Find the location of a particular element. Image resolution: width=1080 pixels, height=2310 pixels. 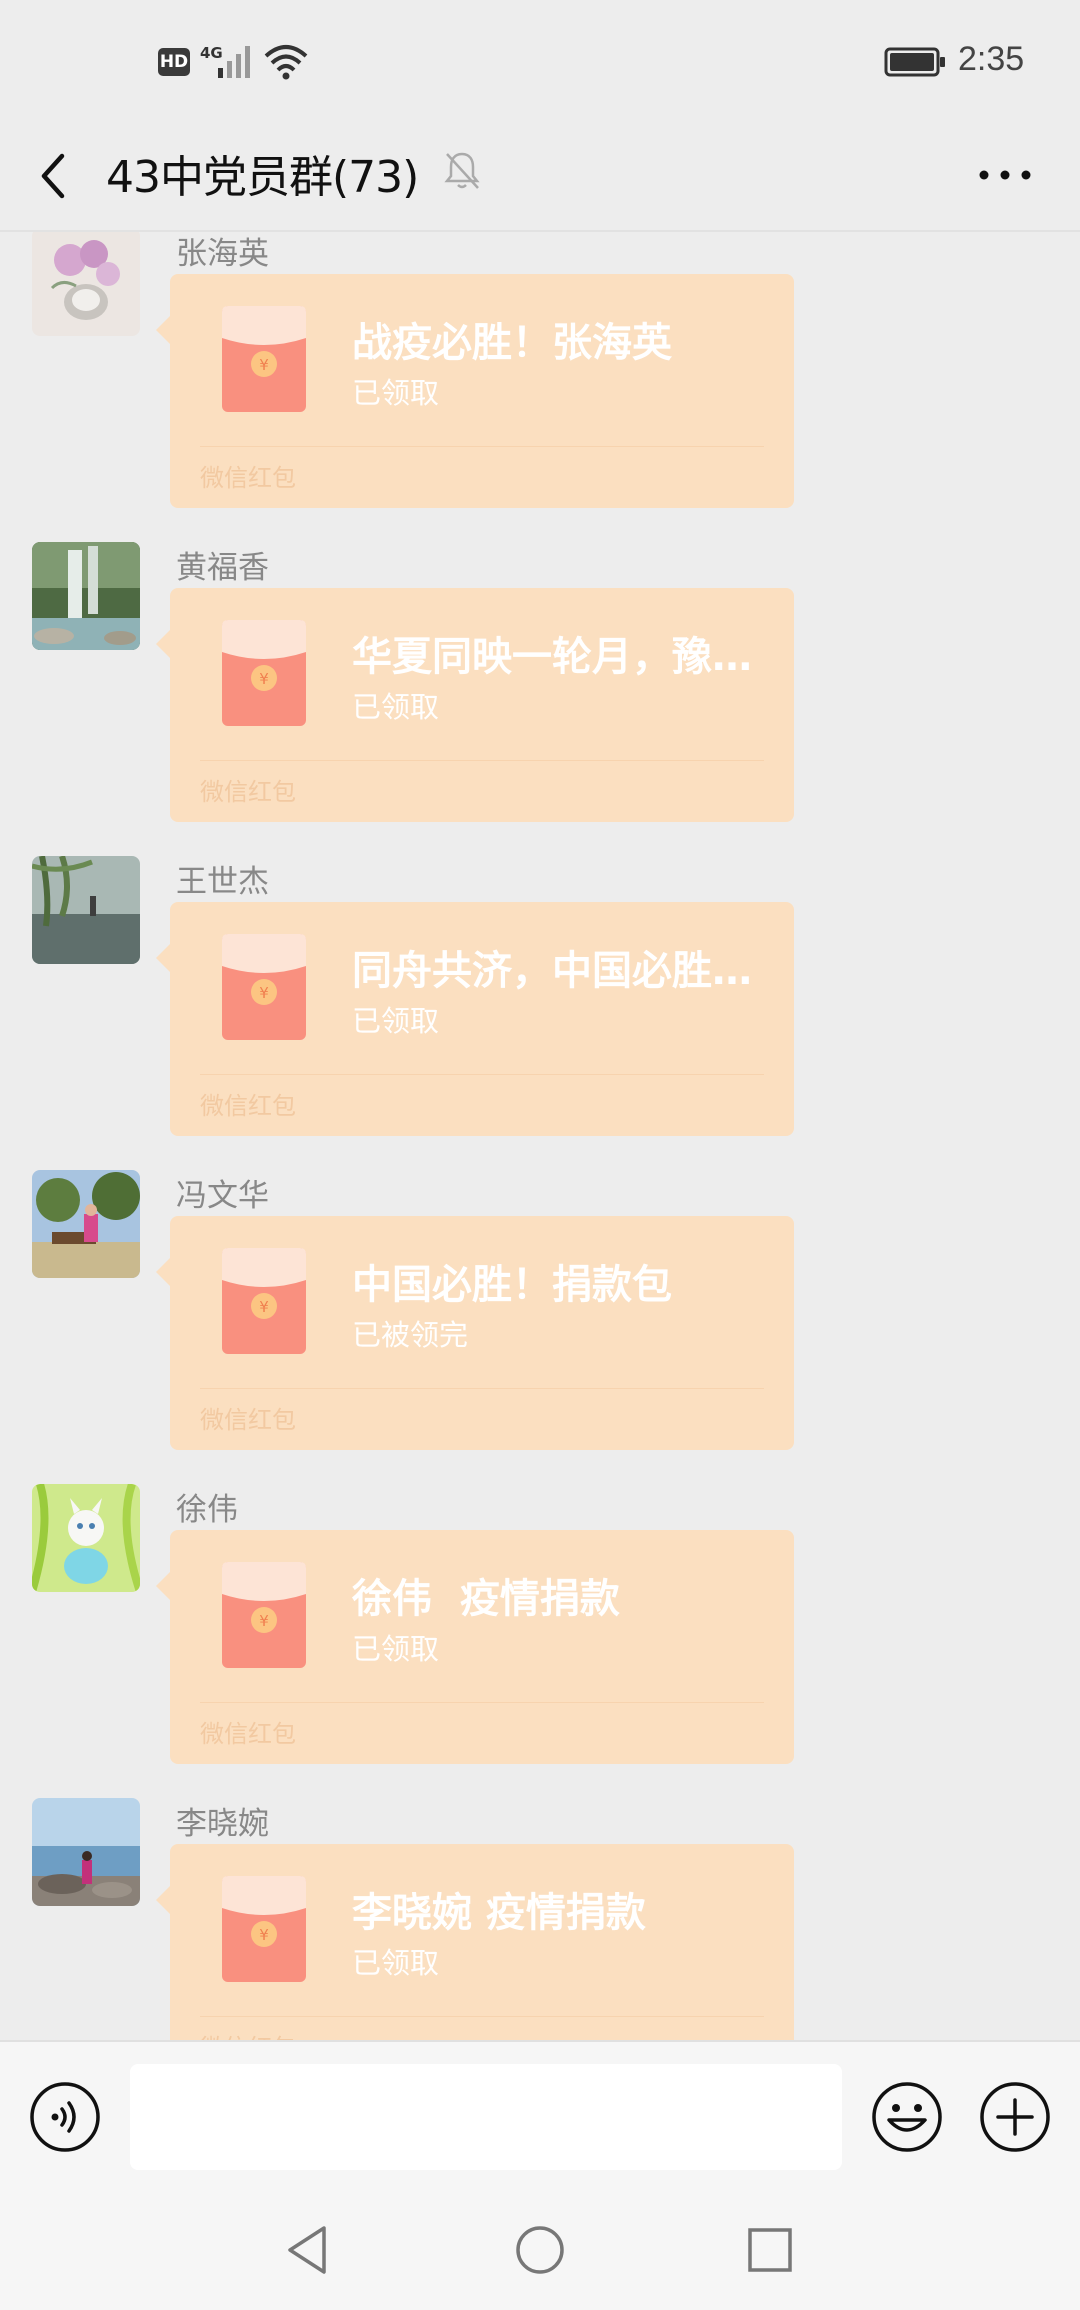

sender-name: 黄福香 is located at coordinates (222, 568).